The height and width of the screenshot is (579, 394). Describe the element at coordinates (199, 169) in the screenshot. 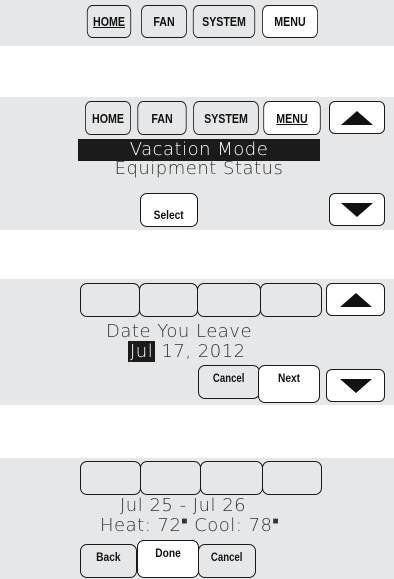

I see `menu-item-equipment-status: Equipment Status` at that location.